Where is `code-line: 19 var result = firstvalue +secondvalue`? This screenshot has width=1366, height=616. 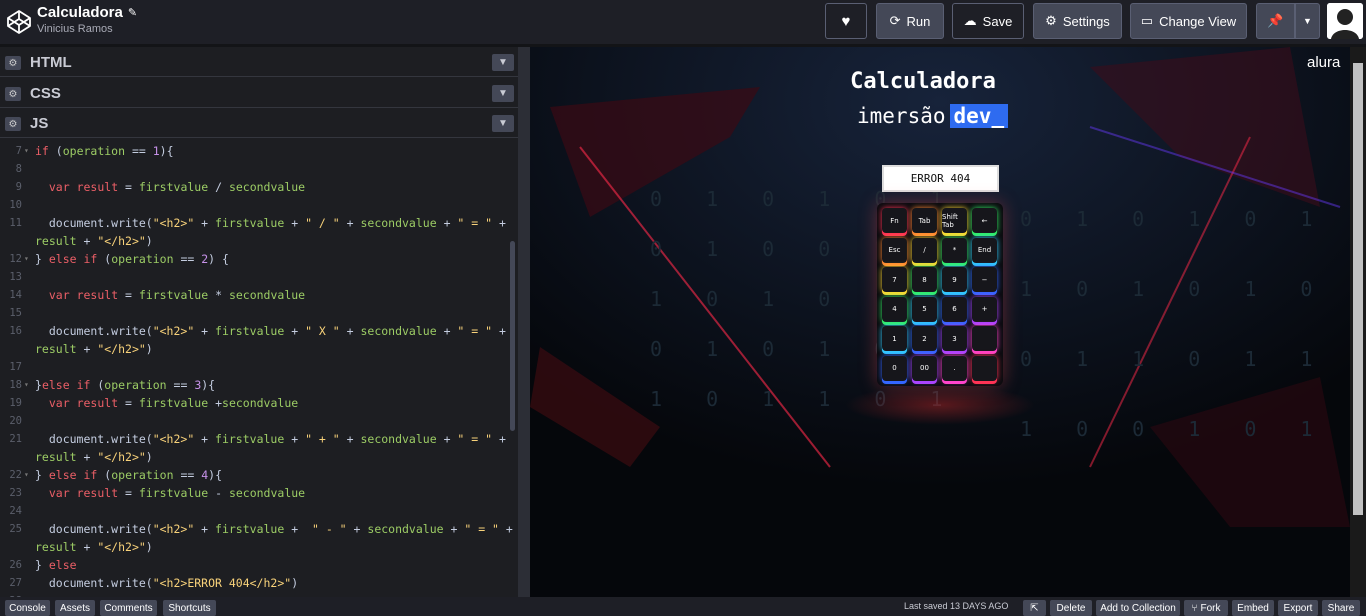 code-line: 19 var result = firstvalue +secondvalue is located at coordinates (255, 403).